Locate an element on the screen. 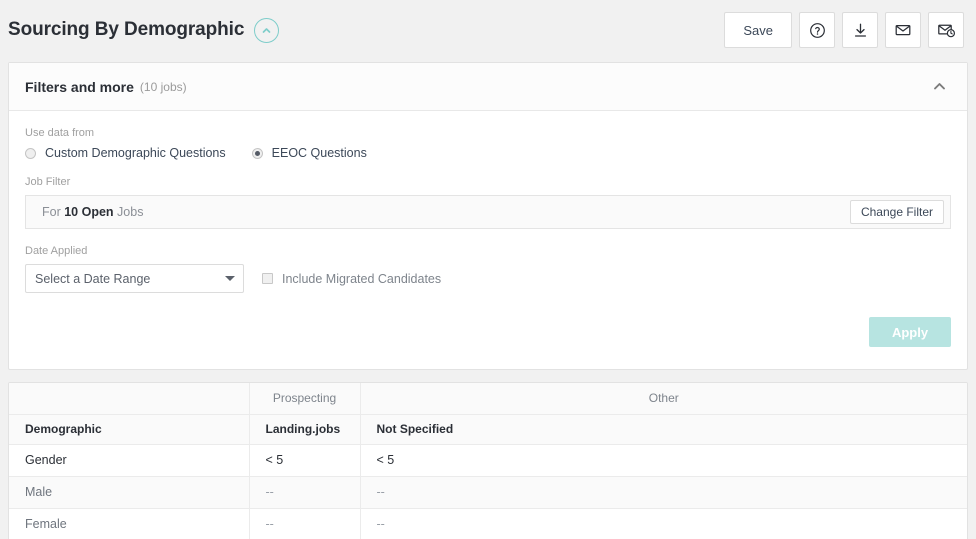 Image resolution: width=976 pixels, height=539 pixels. download-icon is located at coordinates (860, 30).